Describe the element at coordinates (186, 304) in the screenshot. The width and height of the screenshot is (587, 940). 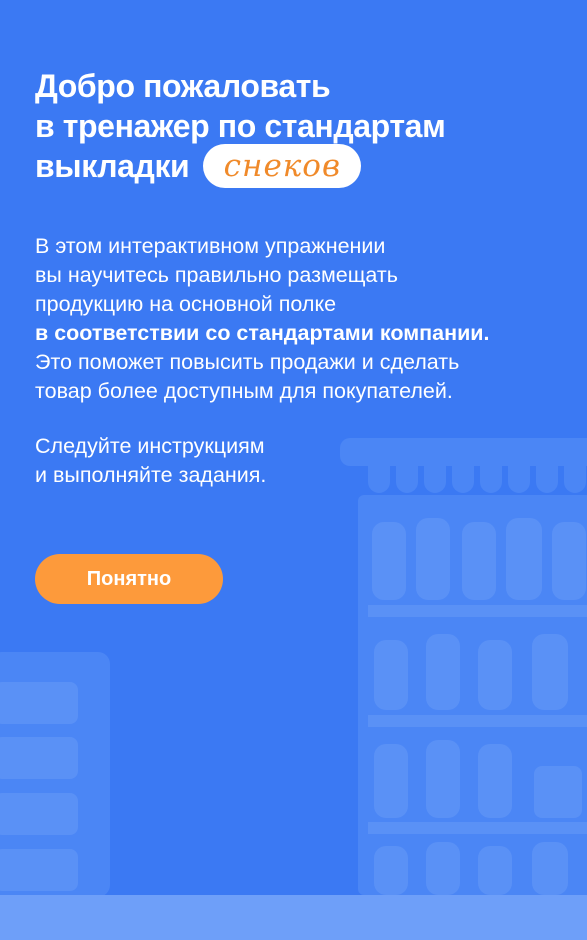
I see `intro-line-3: продукцию на основной полке` at that location.